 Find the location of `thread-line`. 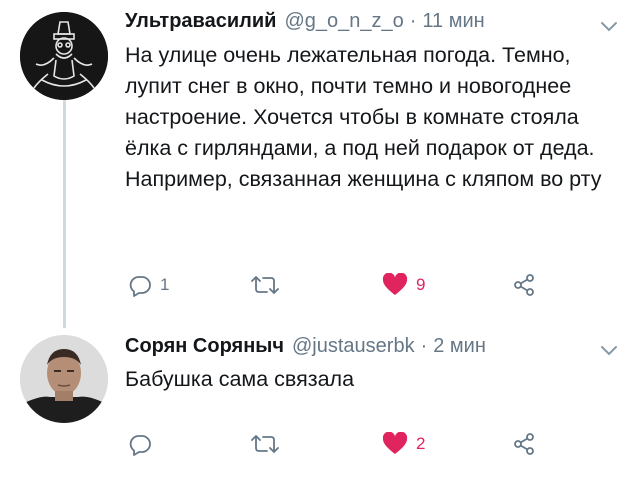

thread-line is located at coordinates (64, 214).